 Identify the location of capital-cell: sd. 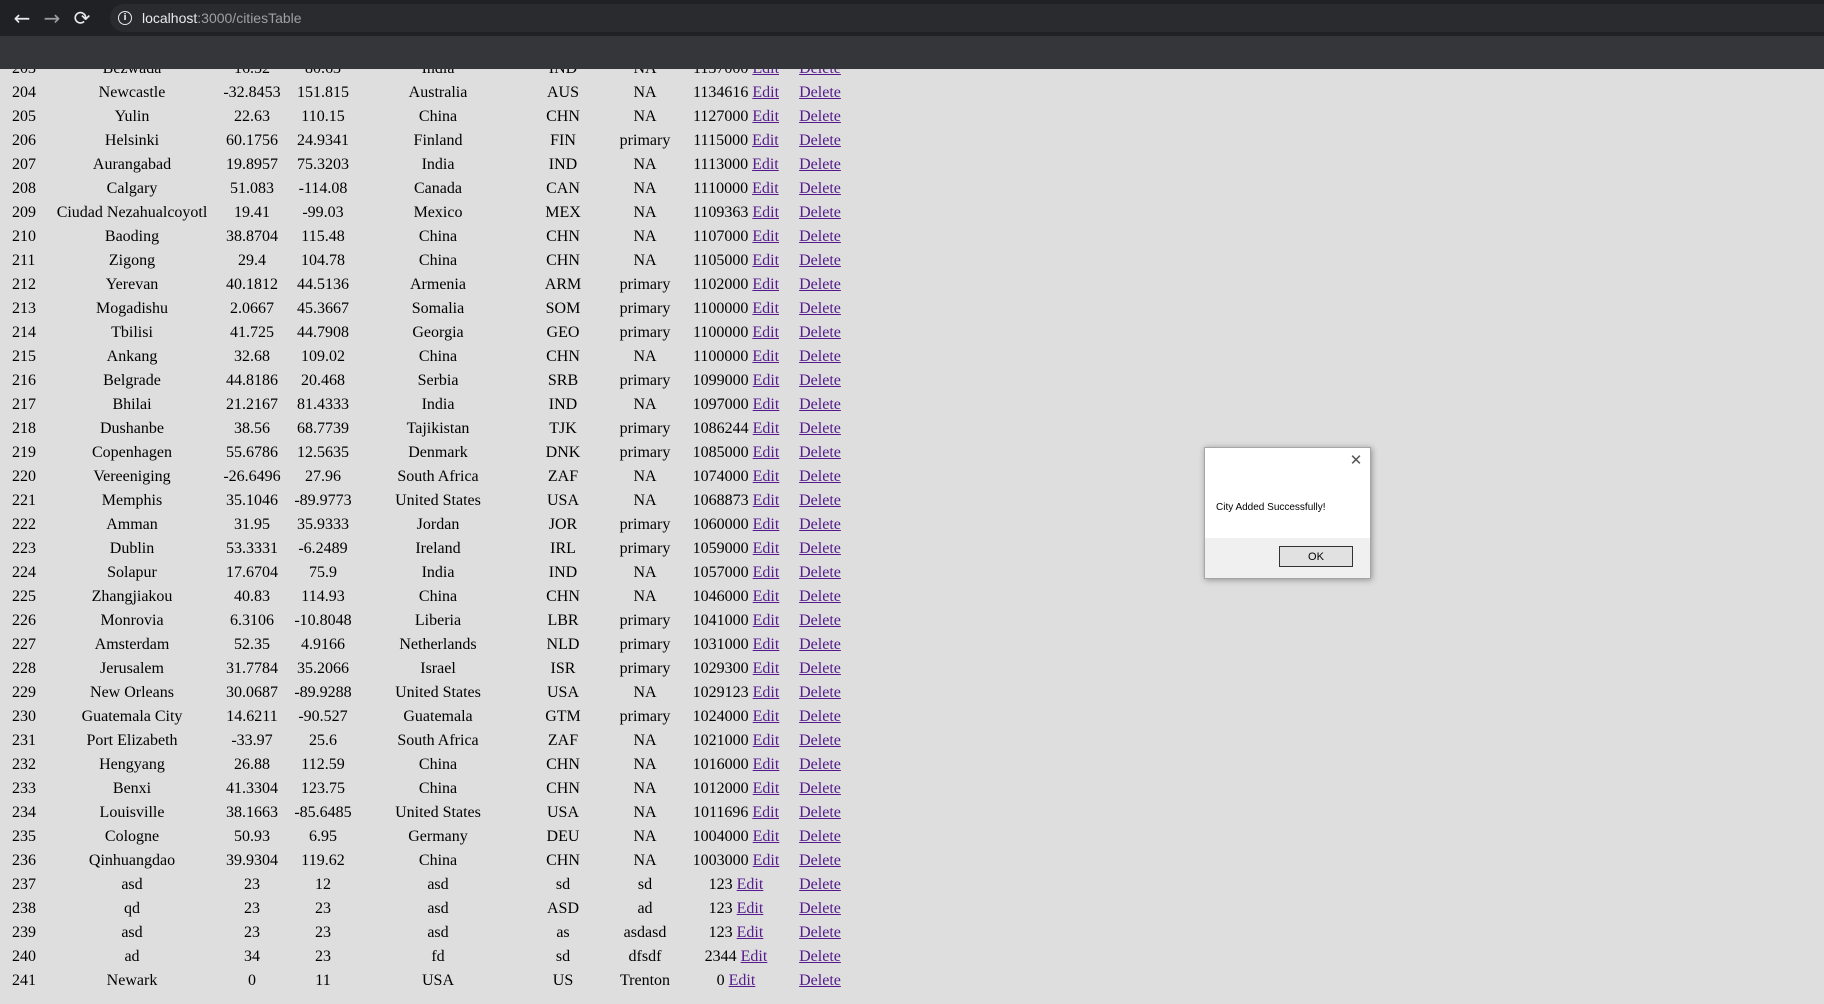
(645, 884).